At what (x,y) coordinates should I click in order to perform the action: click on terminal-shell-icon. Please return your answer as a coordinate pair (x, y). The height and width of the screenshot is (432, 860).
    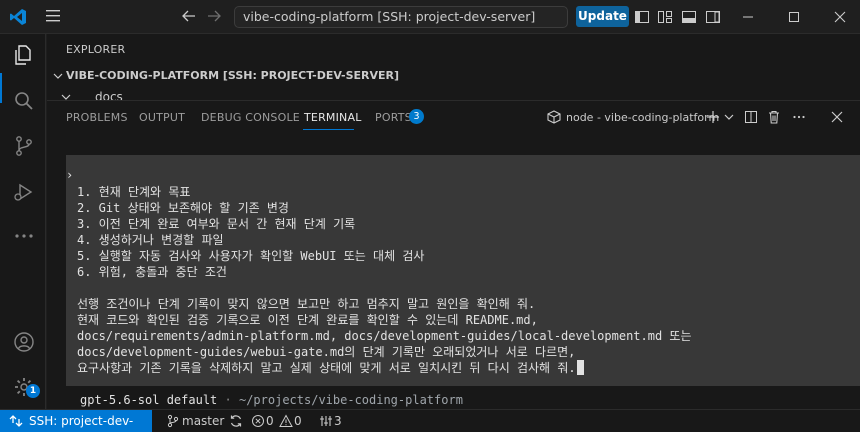
    Looking at the image, I should click on (554, 117).